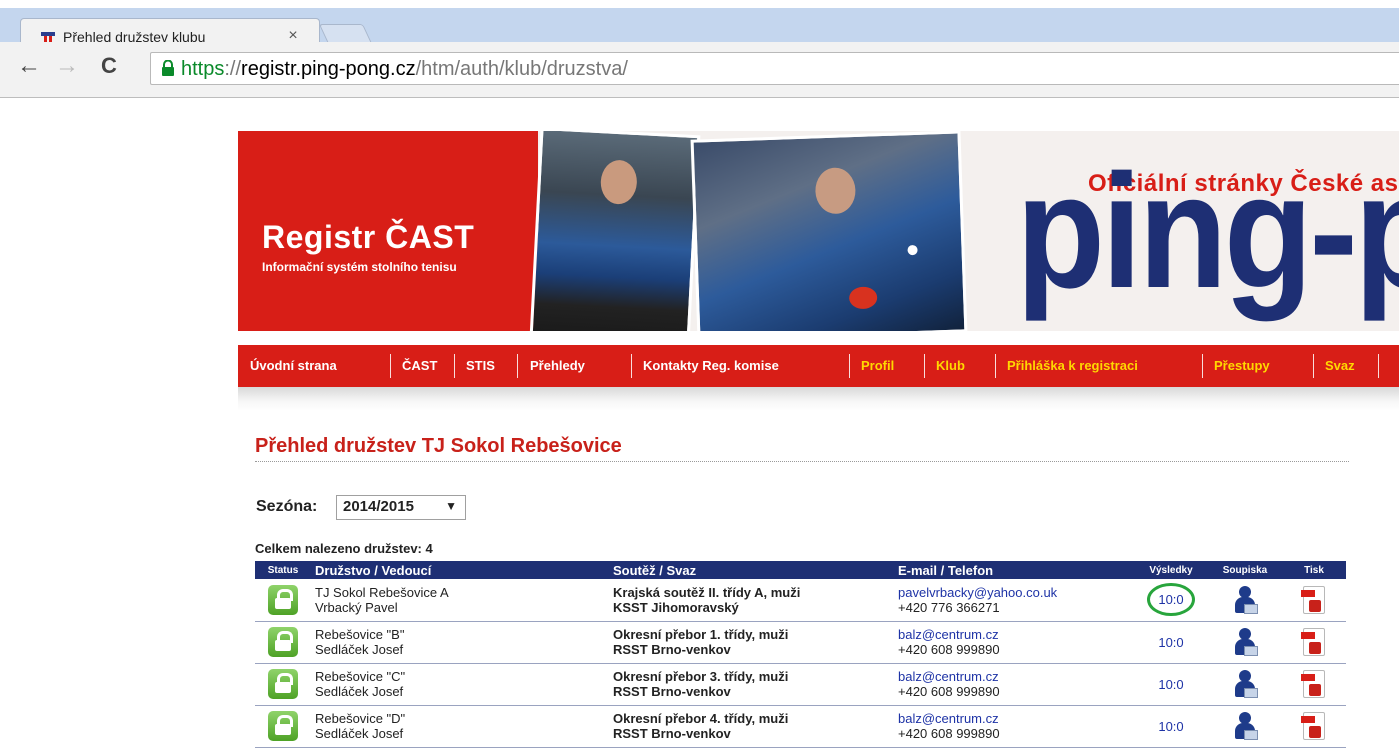 The width and height of the screenshot is (1399, 753). I want to click on col-print: Tisk, so click(1314, 570).